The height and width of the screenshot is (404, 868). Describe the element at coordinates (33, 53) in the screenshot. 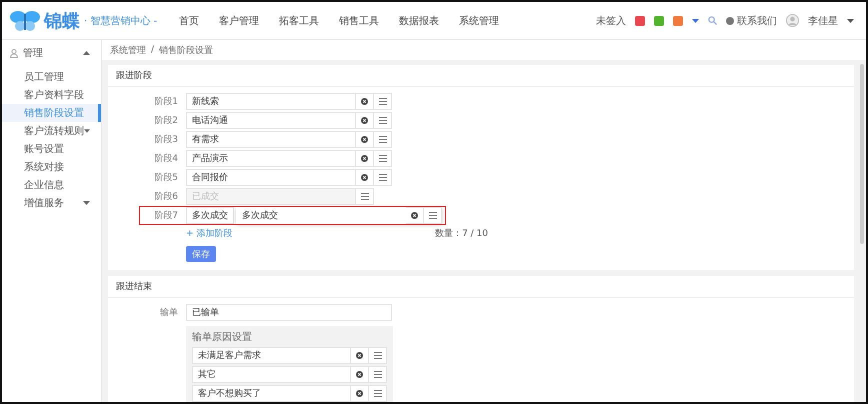

I see `sidebar-group-label: 管理` at that location.